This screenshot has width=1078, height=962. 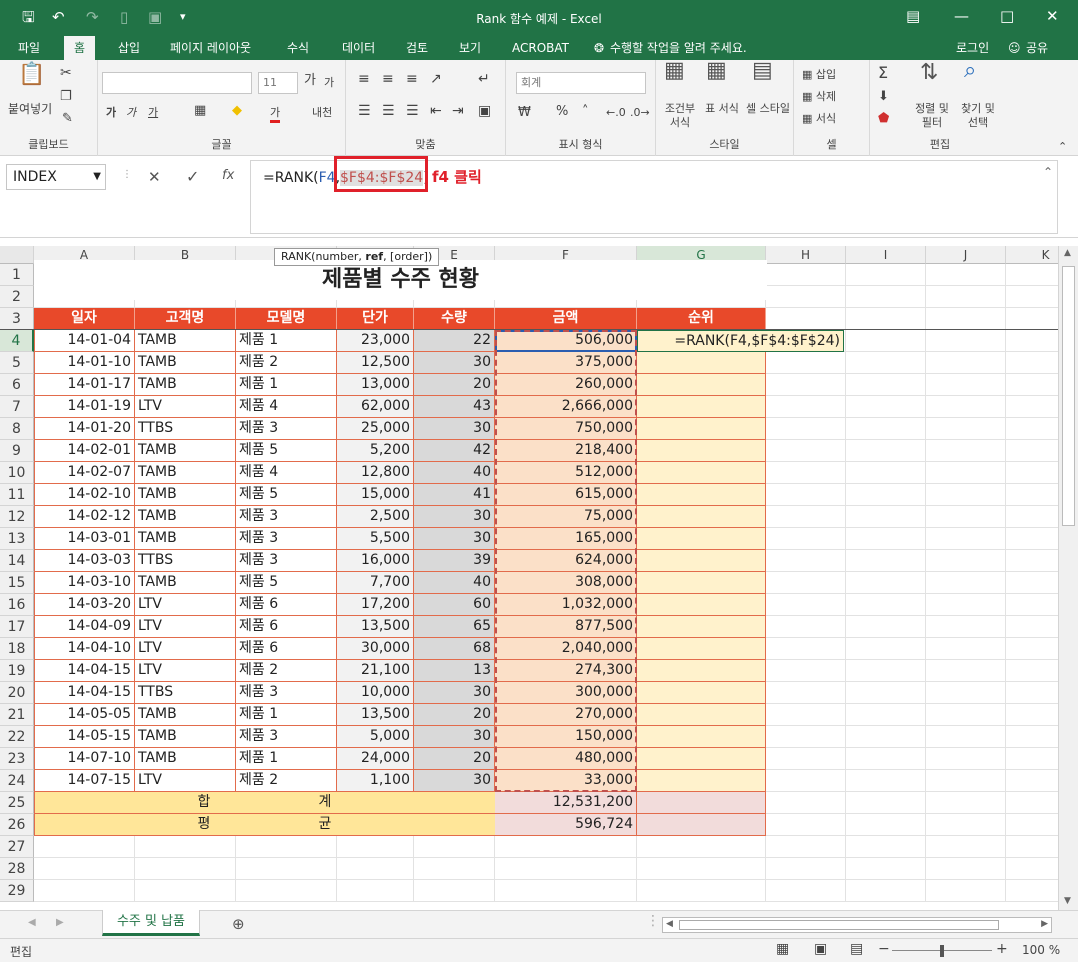 What do you see at coordinates (819, 75) in the screenshot?
I see `insert-cells-button: ▦ 삽입` at bounding box center [819, 75].